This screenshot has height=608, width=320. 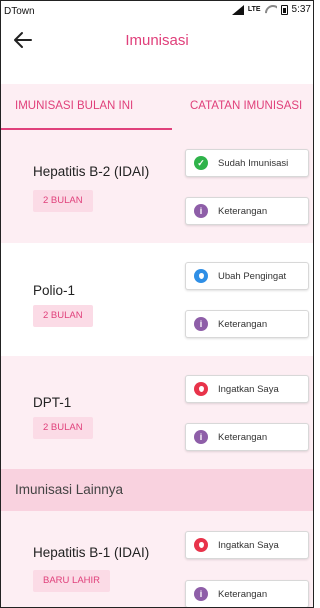 I want to click on tab-imunisasi-bulan-ini: IMUNISASI BULAN INI, so click(x=74, y=106).